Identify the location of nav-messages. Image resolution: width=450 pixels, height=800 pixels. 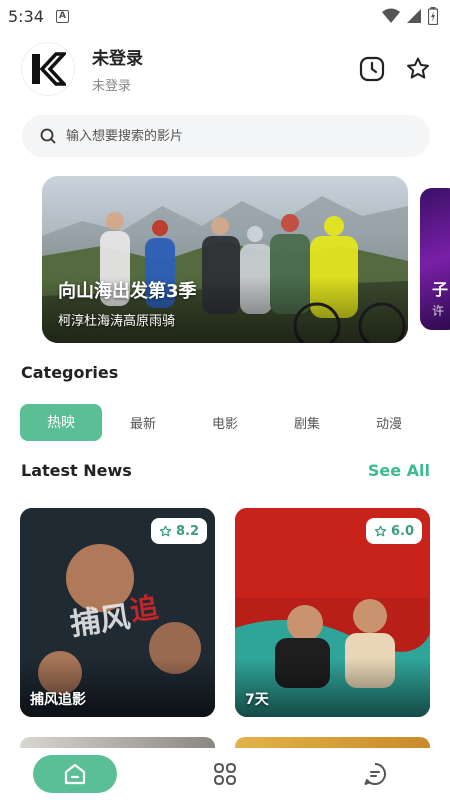
(375, 774).